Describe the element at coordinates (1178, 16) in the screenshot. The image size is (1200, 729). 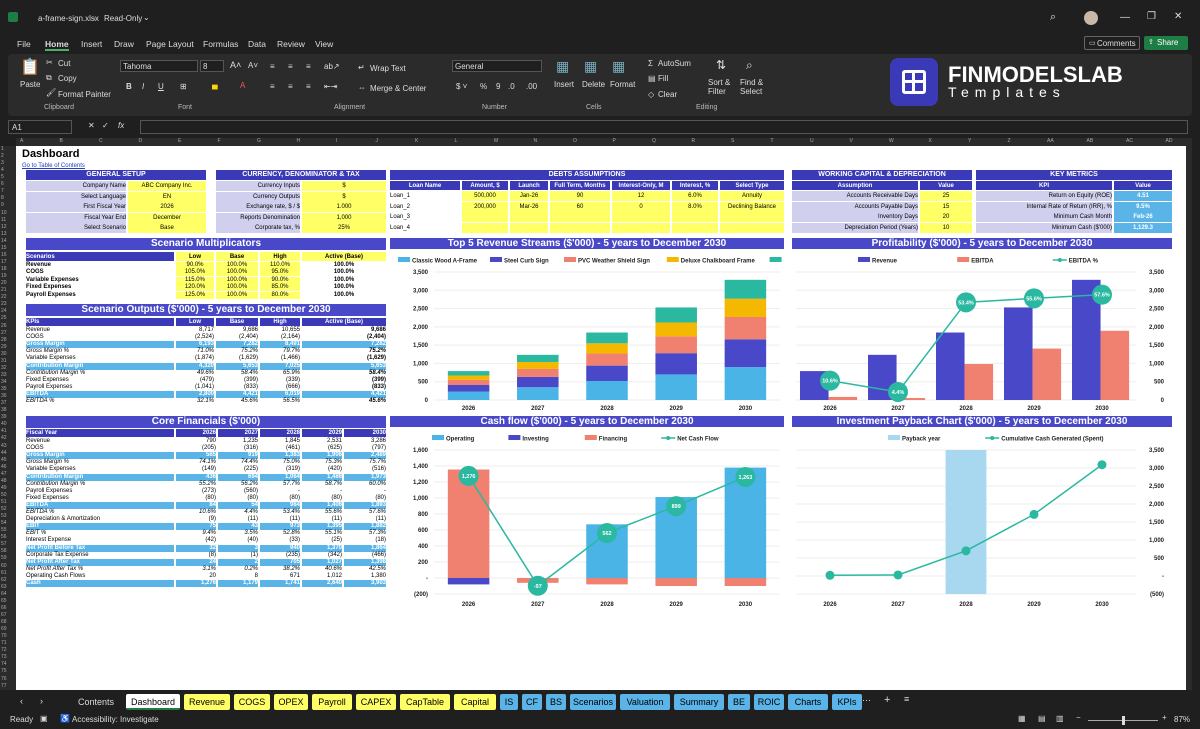
I see `close-icon: ✕` at that location.